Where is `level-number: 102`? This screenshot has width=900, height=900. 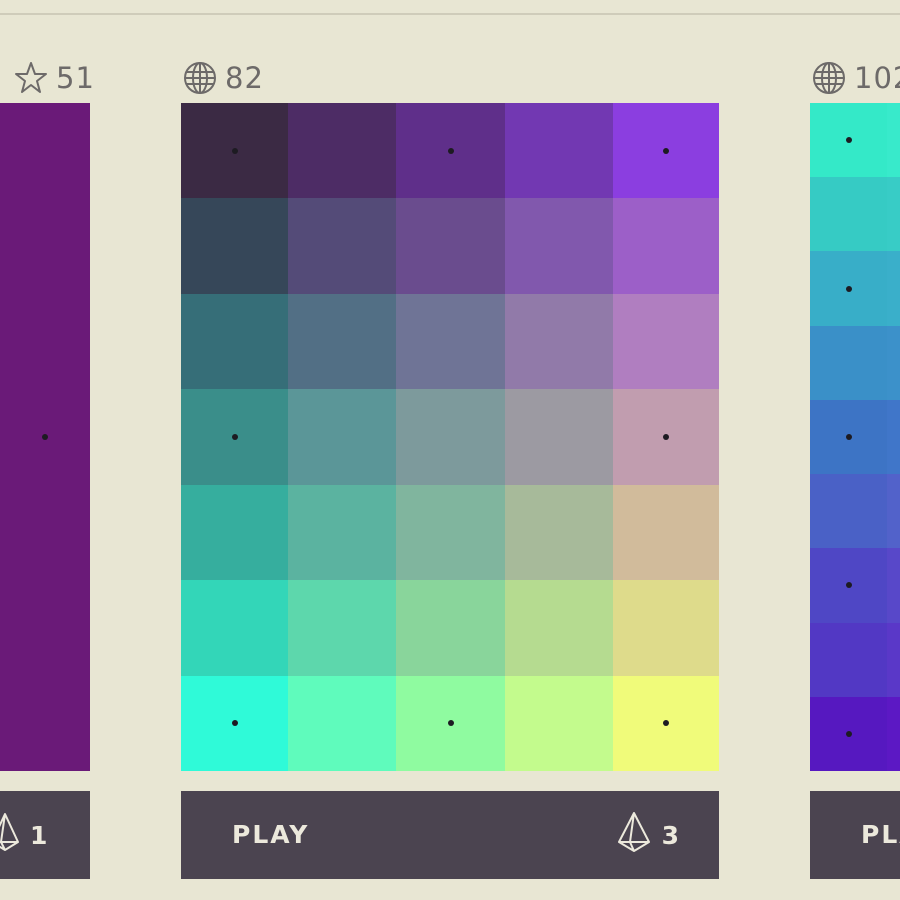
level-number: 102 is located at coordinates (877, 78).